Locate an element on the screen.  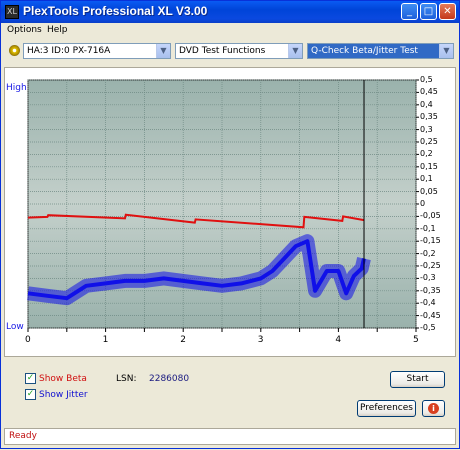
y-tick-label: -0,35 is located at coordinates (430, 290).